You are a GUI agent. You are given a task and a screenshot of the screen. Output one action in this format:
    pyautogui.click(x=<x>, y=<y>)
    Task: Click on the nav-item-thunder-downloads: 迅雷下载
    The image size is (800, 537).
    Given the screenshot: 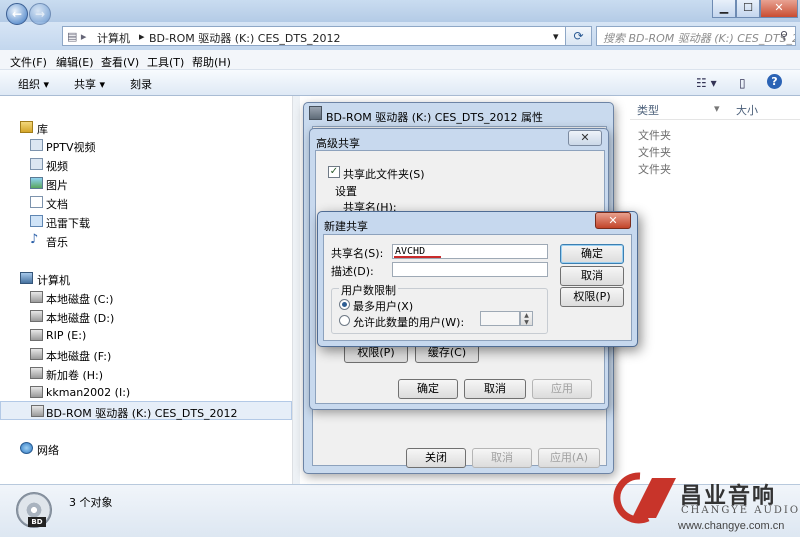 What is the action you would take?
    pyautogui.click(x=146, y=221)
    